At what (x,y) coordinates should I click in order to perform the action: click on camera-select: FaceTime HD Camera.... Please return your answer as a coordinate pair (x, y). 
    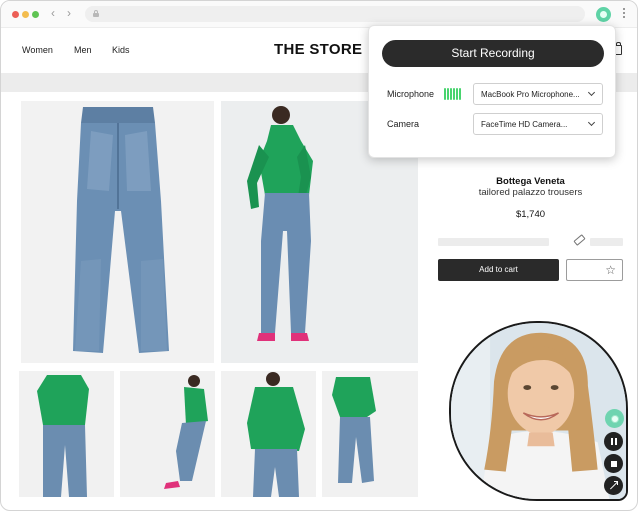
    Looking at the image, I should click on (538, 124).